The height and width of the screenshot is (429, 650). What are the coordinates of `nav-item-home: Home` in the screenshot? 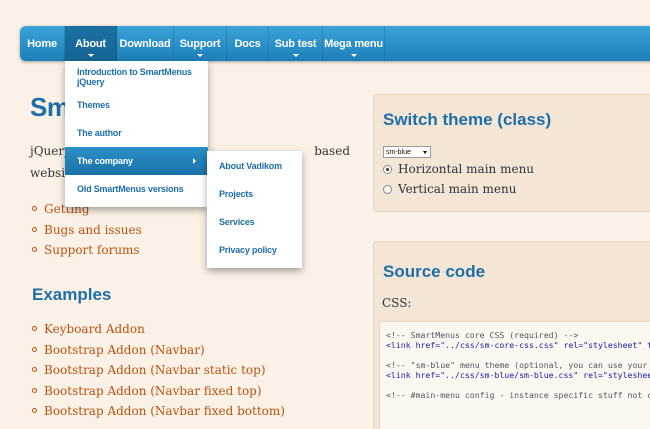 It's located at (42, 43).